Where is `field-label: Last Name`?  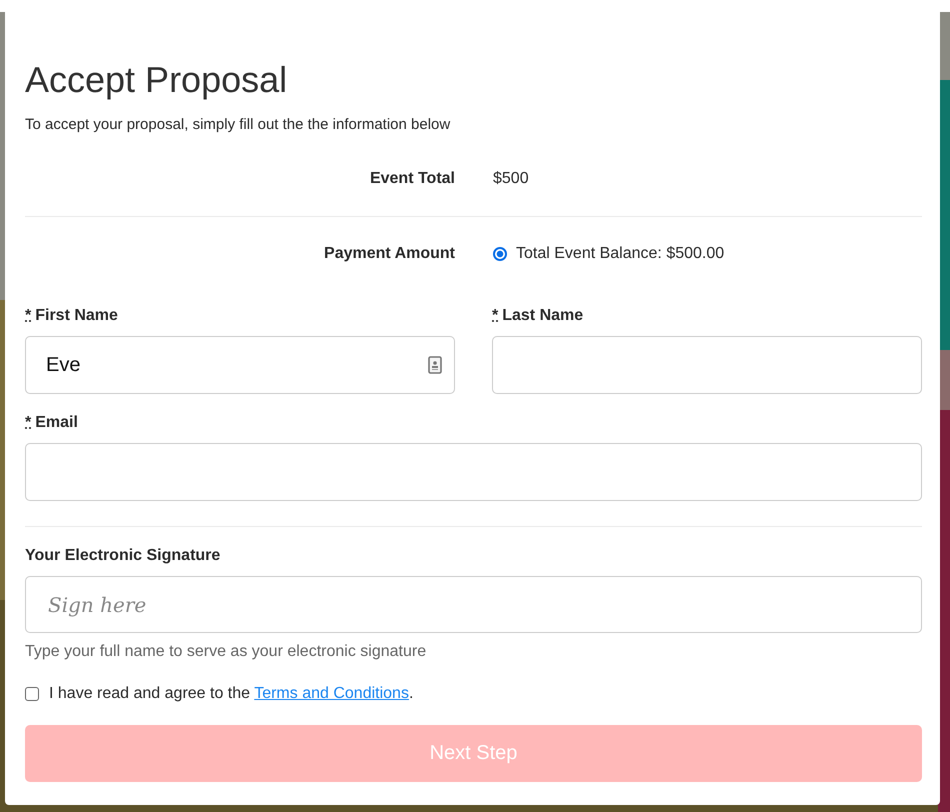 field-label: Last Name is located at coordinates (543, 316).